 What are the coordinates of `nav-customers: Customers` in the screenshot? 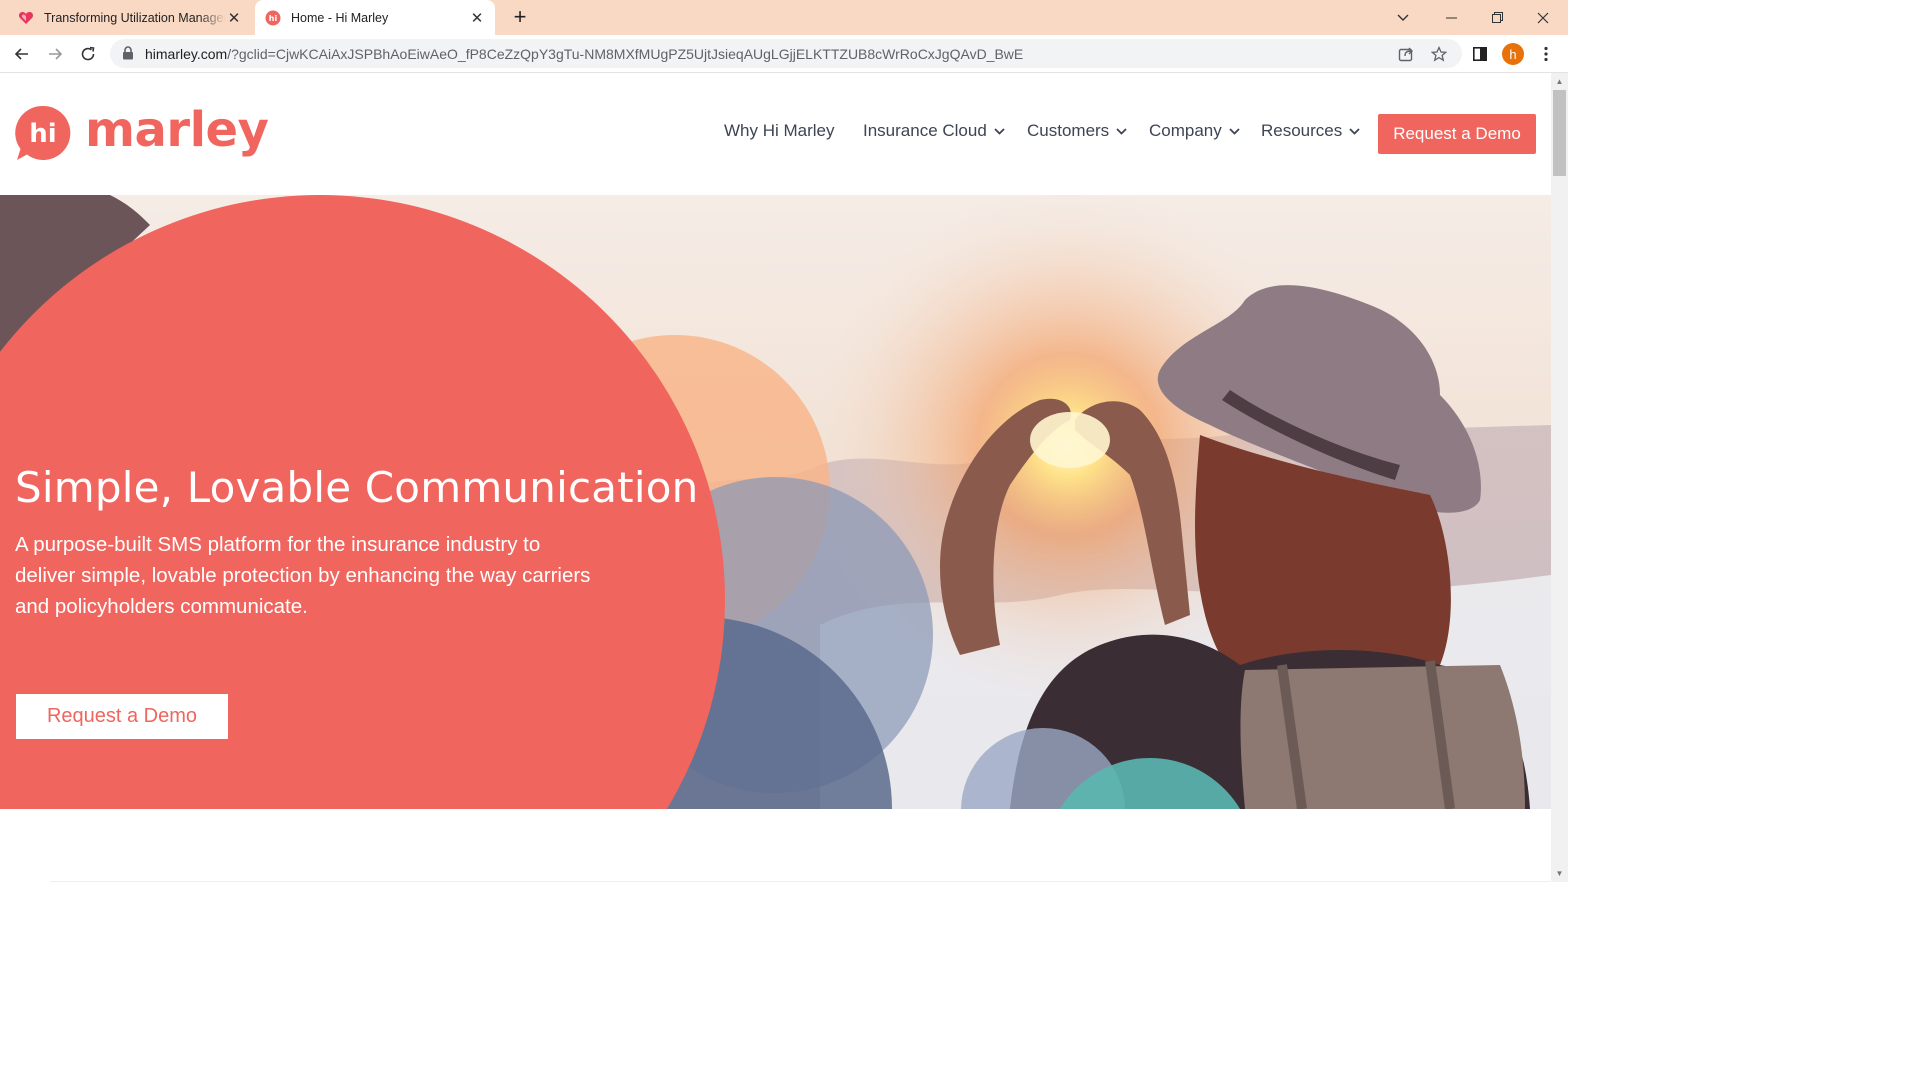 It's located at (1077, 131).